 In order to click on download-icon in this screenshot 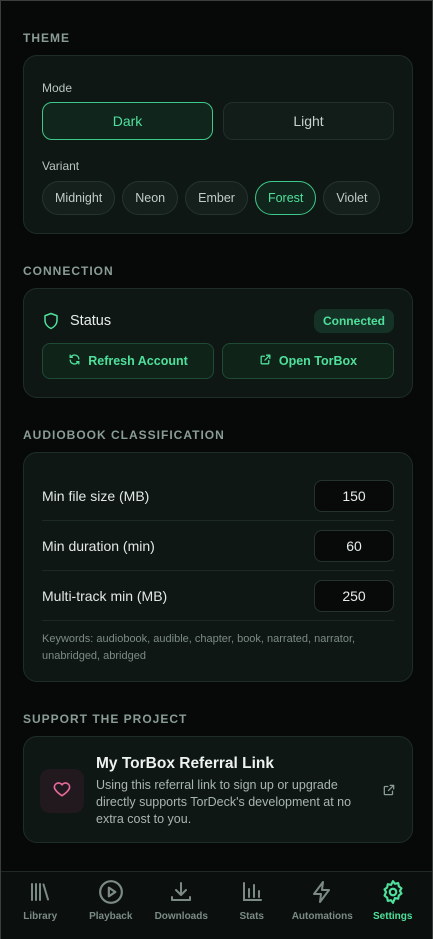, I will do `click(181, 892)`.